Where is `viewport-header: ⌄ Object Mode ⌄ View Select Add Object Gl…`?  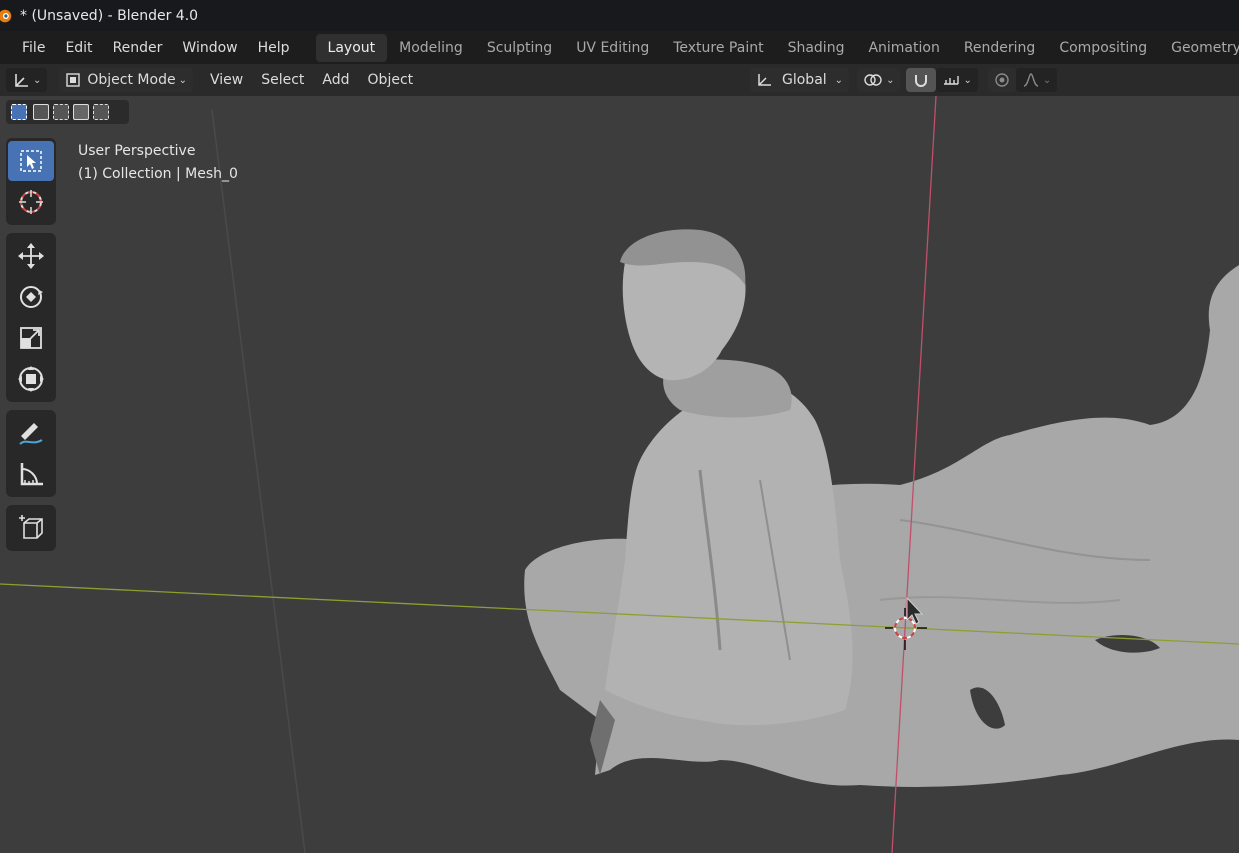
viewport-header: ⌄ Object Mode ⌄ View Select Add Object Gl… is located at coordinates (619, 80).